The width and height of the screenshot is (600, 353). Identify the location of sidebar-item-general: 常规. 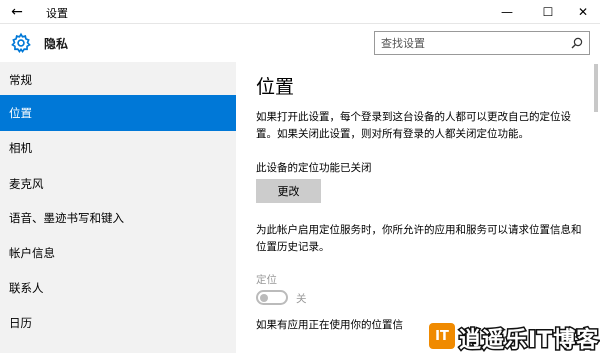
(118, 80).